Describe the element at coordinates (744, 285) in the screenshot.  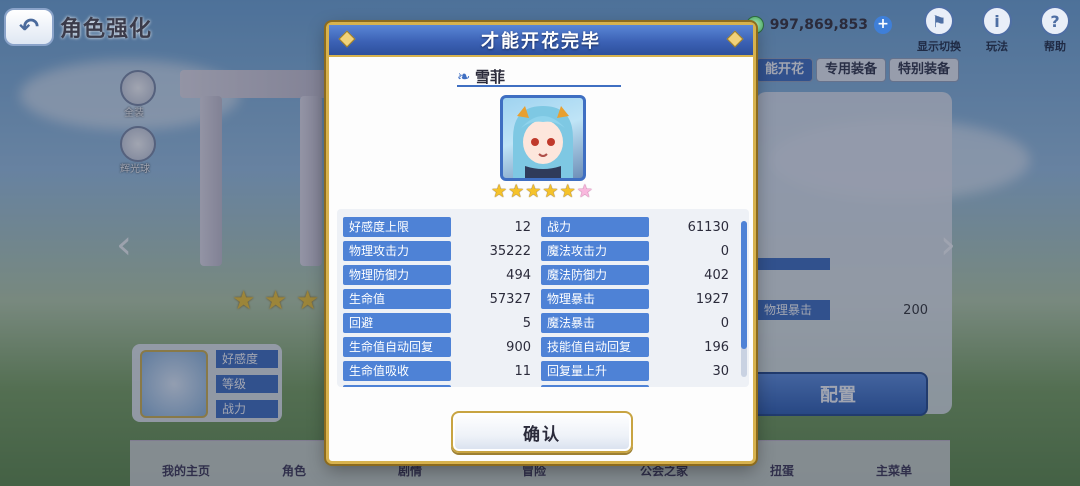
I see `scroll-thumb` at that location.